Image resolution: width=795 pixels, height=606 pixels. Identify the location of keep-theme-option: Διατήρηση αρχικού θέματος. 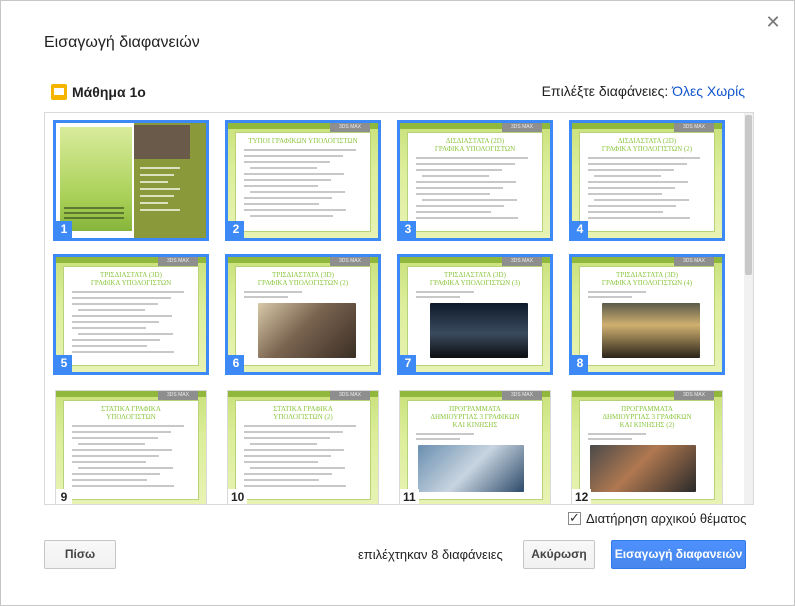
(657, 518).